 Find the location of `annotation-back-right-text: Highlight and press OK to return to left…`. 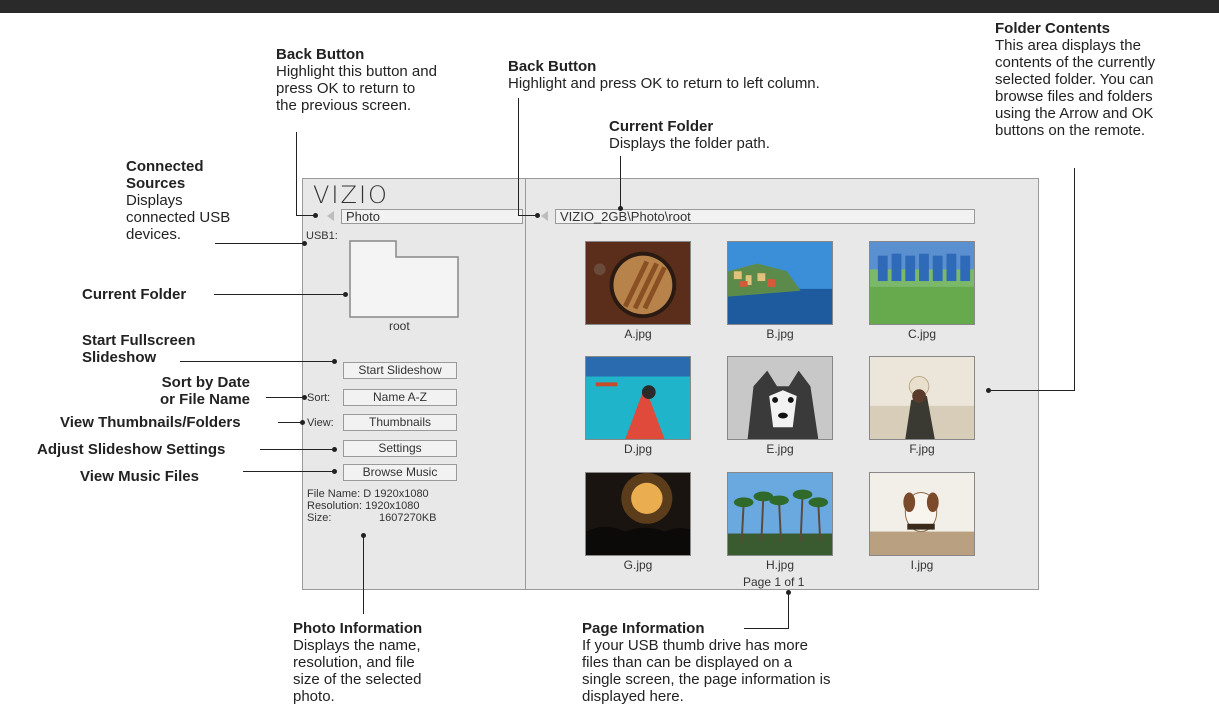

annotation-back-right-text: Highlight and press OK to return to left… is located at coordinates (664, 83).